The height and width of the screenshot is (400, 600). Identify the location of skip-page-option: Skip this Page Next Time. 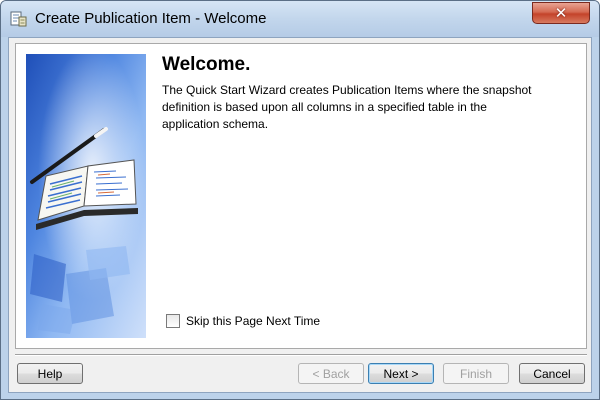
(243, 321).